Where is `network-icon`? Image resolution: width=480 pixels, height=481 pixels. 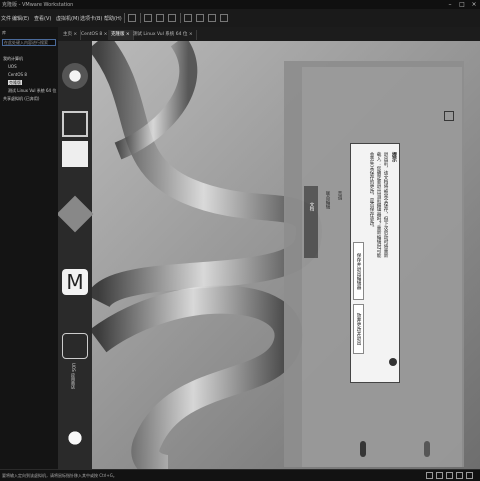
network-icon is located at coordinates (449, 475).